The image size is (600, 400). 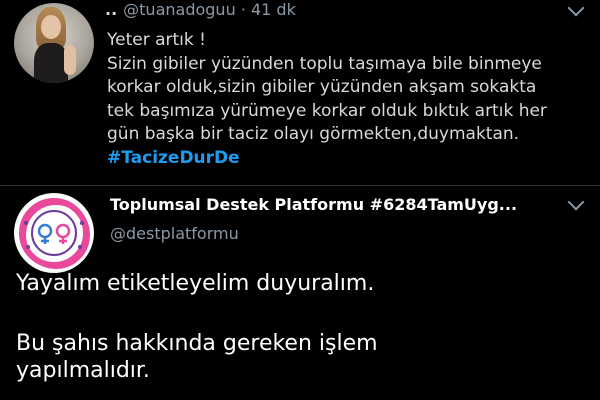 I want to click on hashtag-link: #TacizeDurDe, so click(x=347, y=159).